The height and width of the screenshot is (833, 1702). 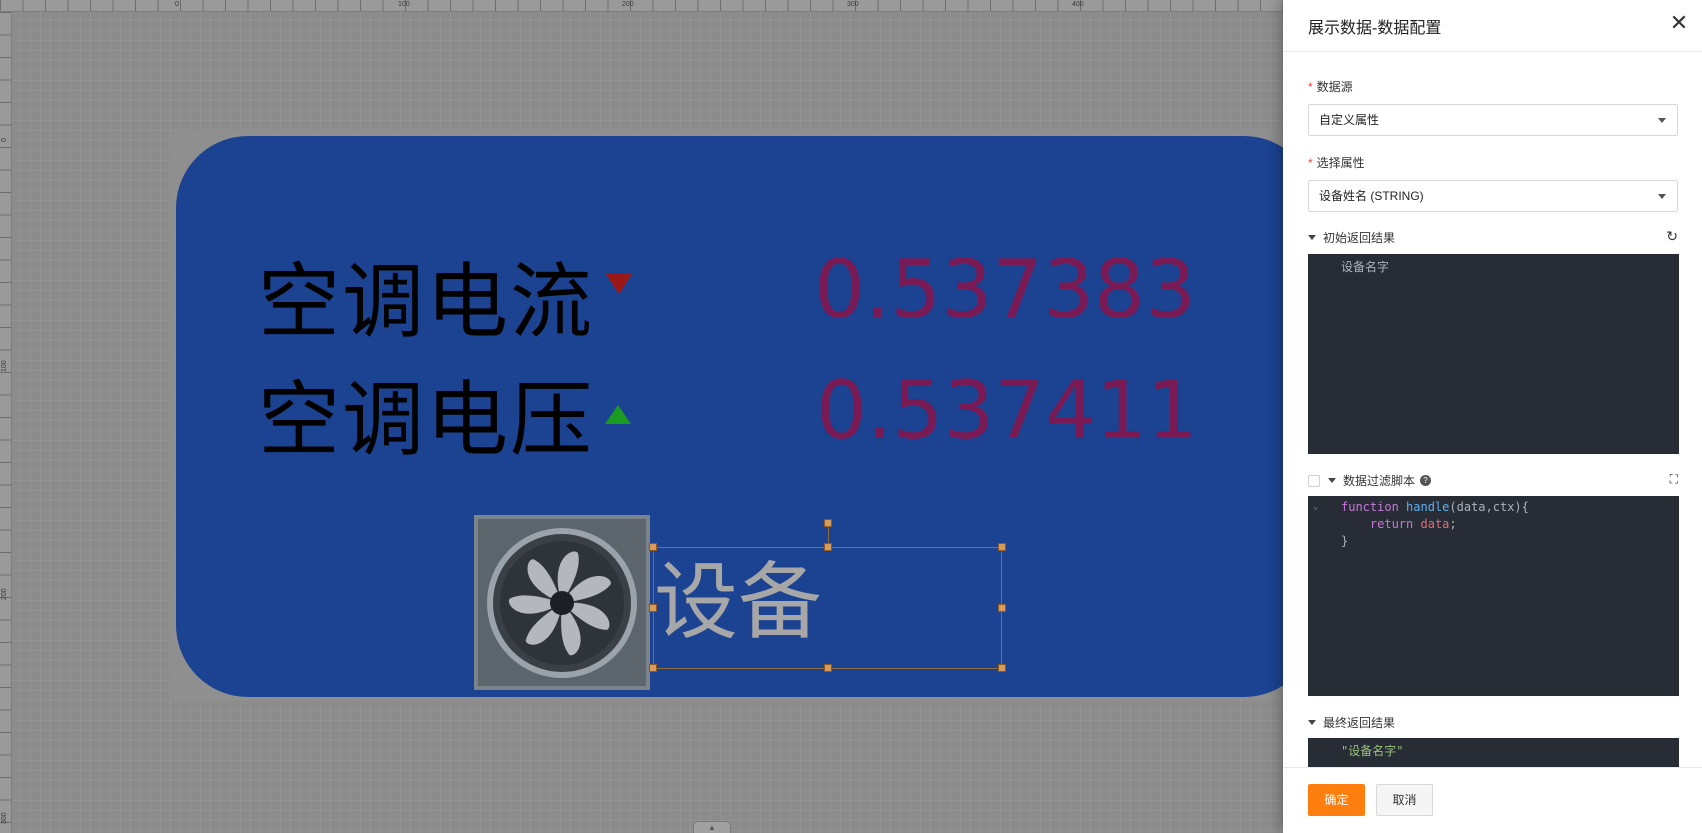 What do you see at coordinates (404, 4) in the screenshot?
I see `ruler-top-label: 100` at bounding box center [404, 4].